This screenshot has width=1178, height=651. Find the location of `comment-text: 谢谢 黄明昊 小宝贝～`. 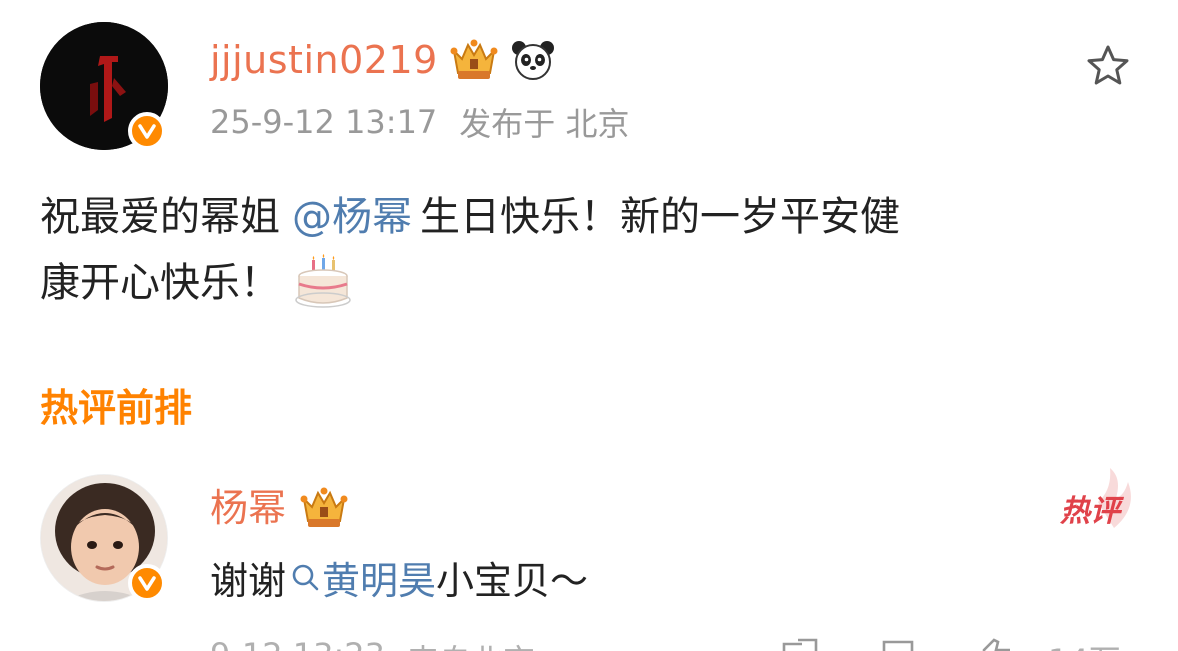

comment-text: 谢谢 黄明昊 小宝贝～ is located at coordinates (399, 577).